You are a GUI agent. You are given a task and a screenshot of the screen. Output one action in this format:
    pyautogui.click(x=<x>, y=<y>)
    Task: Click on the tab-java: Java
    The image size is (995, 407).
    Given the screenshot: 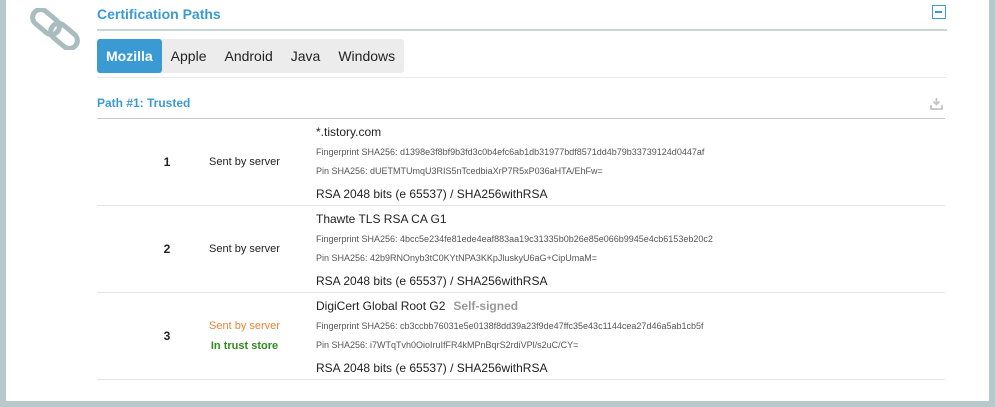 What is the action you would take?
    pyautogui.click(x=306, y=56)
    